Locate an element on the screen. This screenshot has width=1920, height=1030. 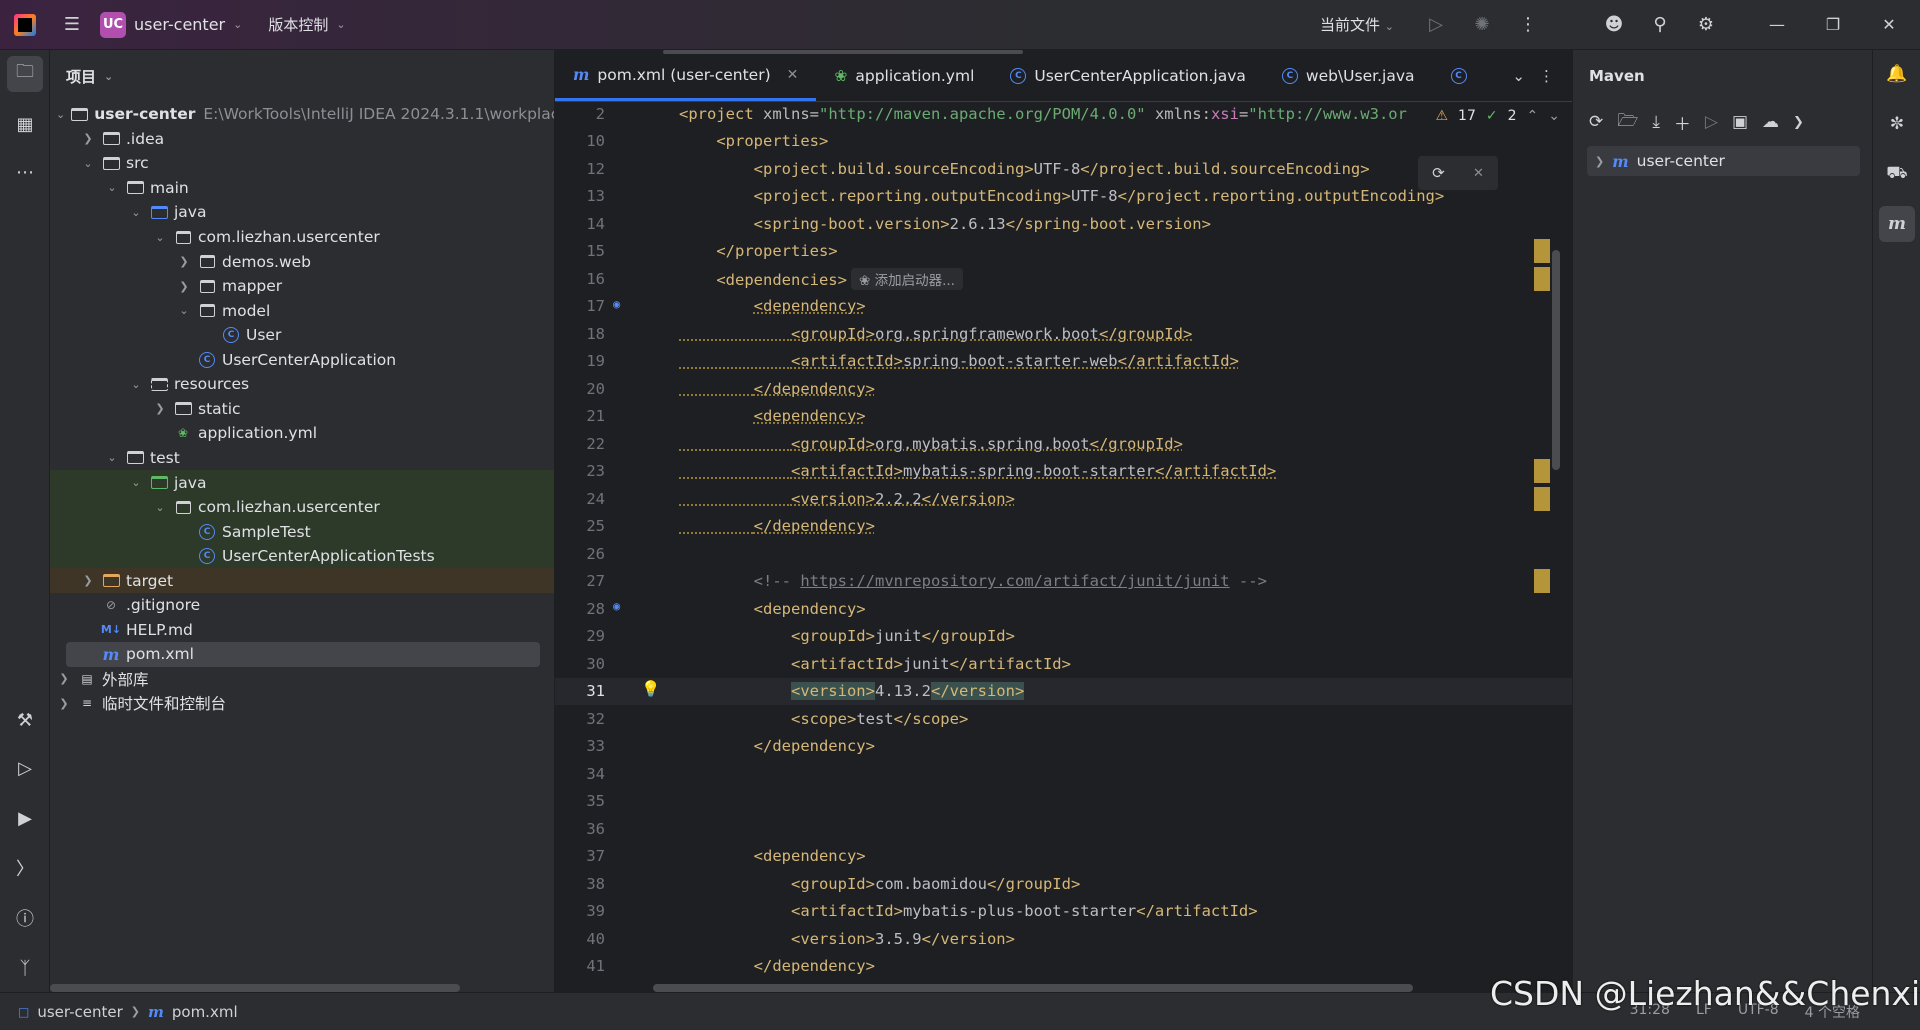
tree-item-gitignore: ⊘ .gitignore is located at coordinates (302, 605).